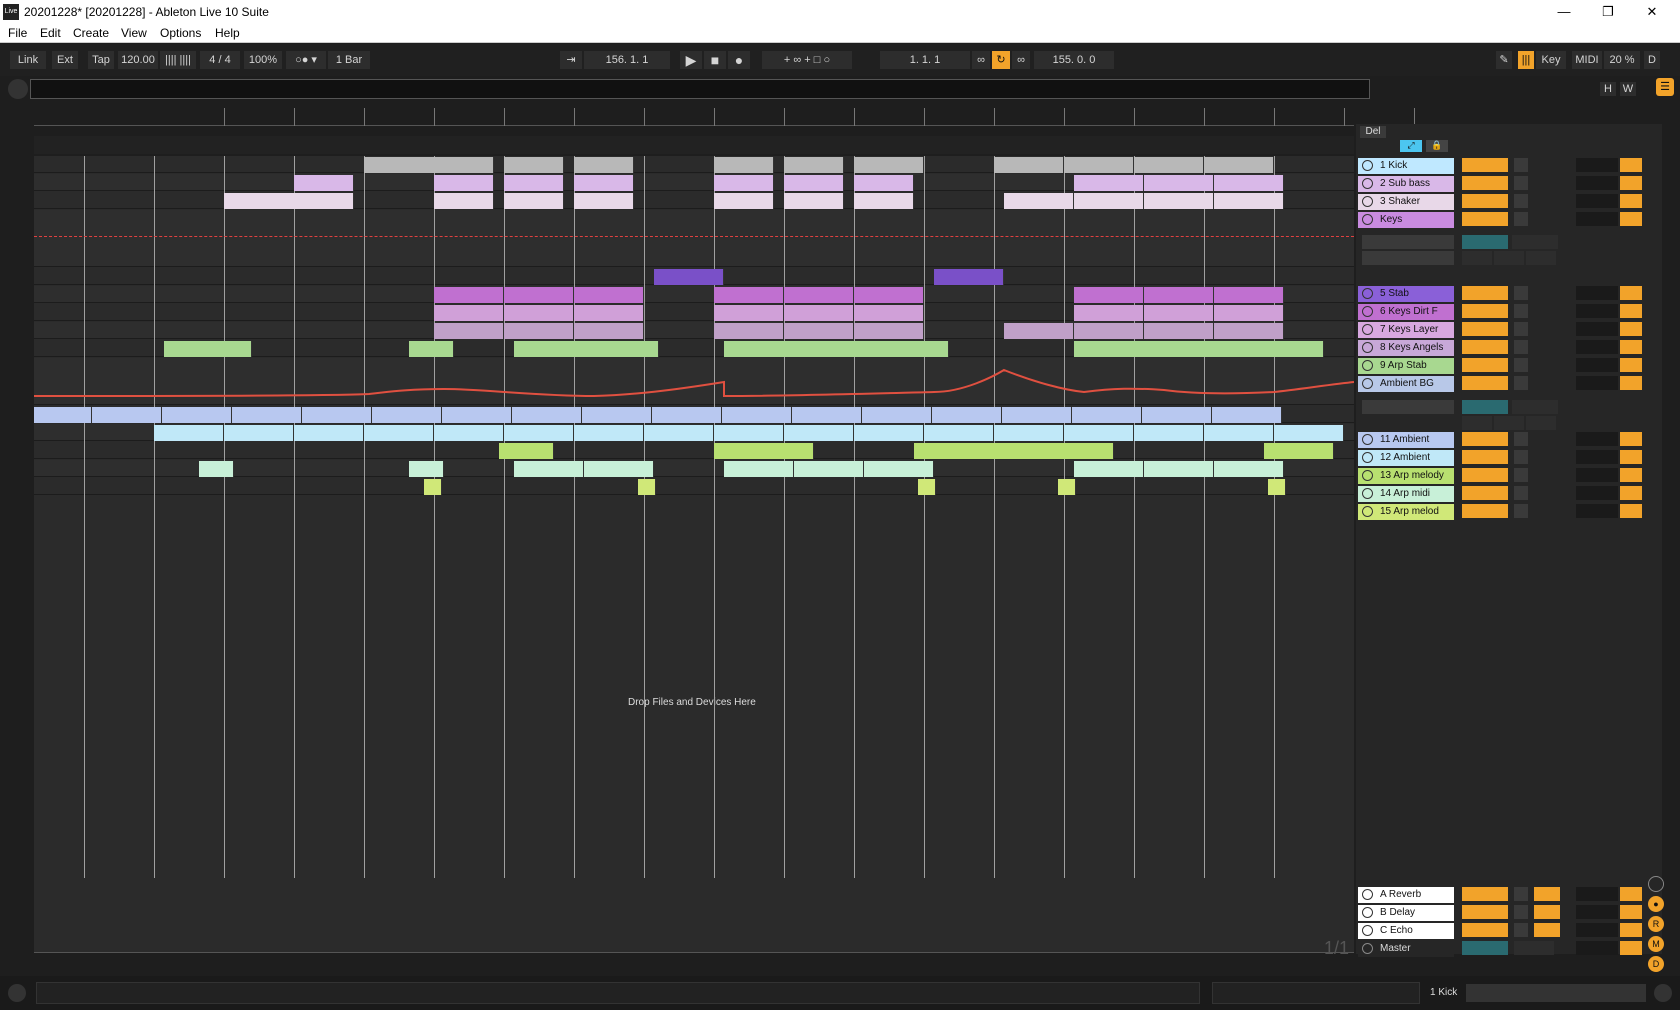 Image resolution: width=1680 pixels, height=1010 pixels. I want to click on menu-edit: Edit, so click(50, 33).